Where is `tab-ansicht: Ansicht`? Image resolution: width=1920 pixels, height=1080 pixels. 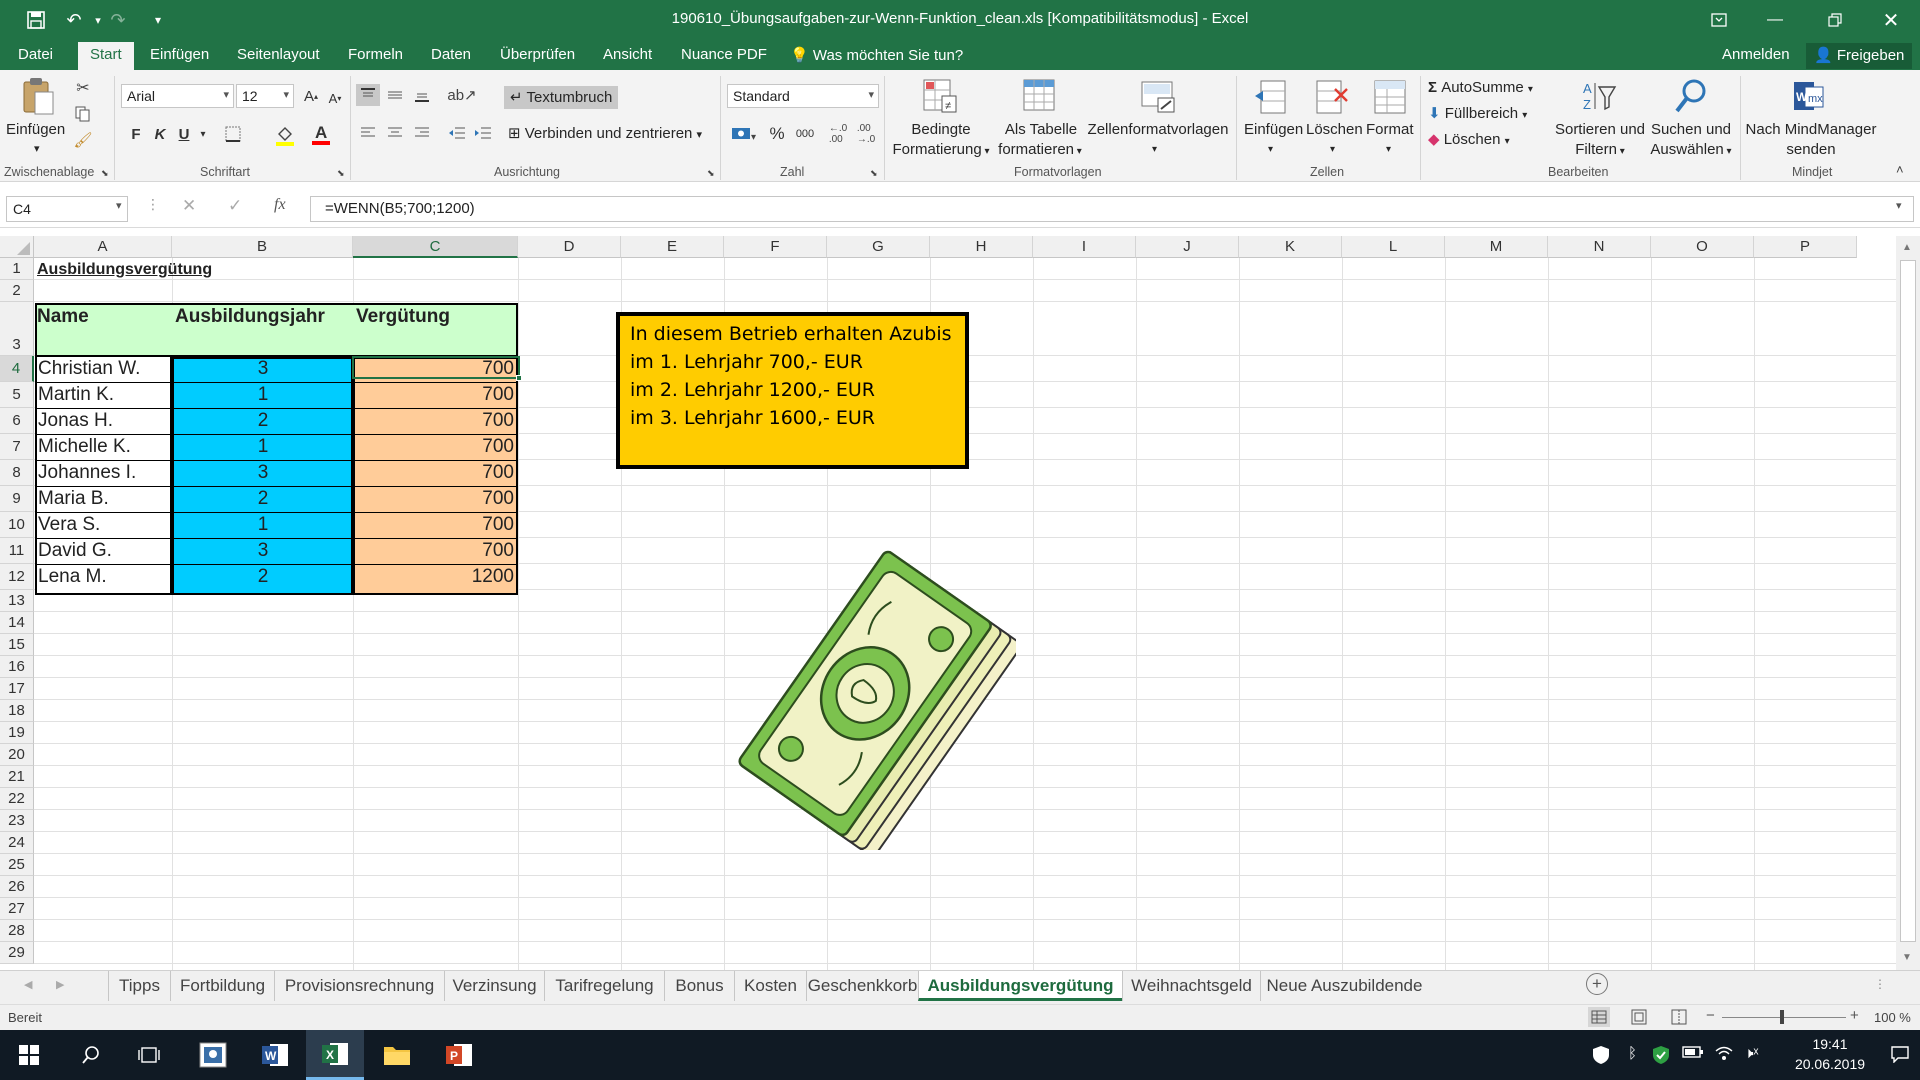
tab-ansicht: Ansicht is located at coordinates (627, 54).